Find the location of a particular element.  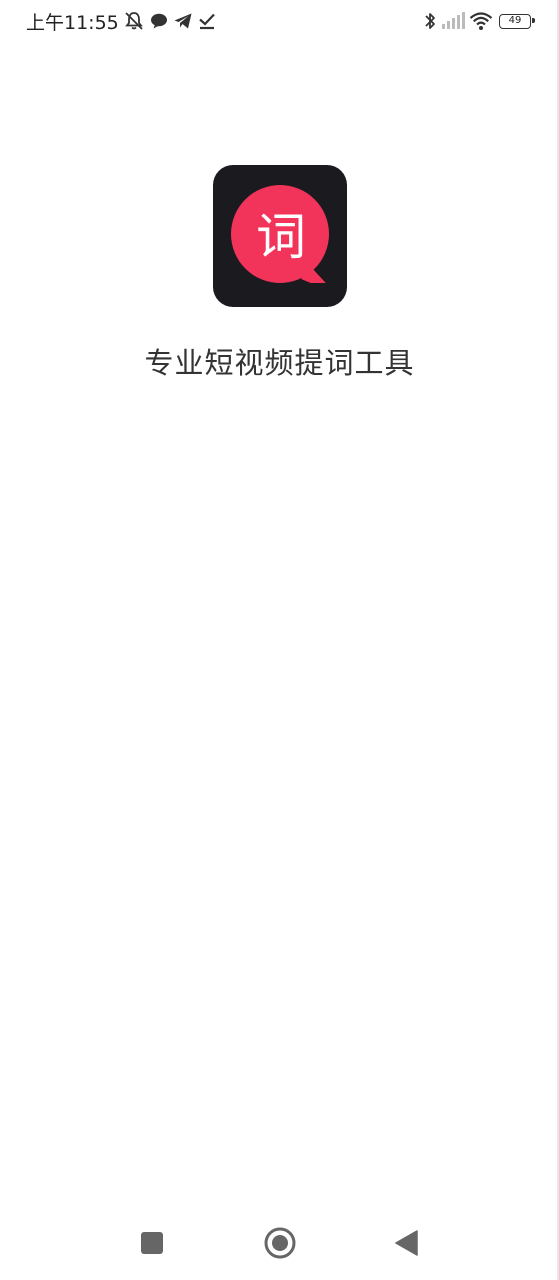

home-button is located at coordinates (280, 1243).